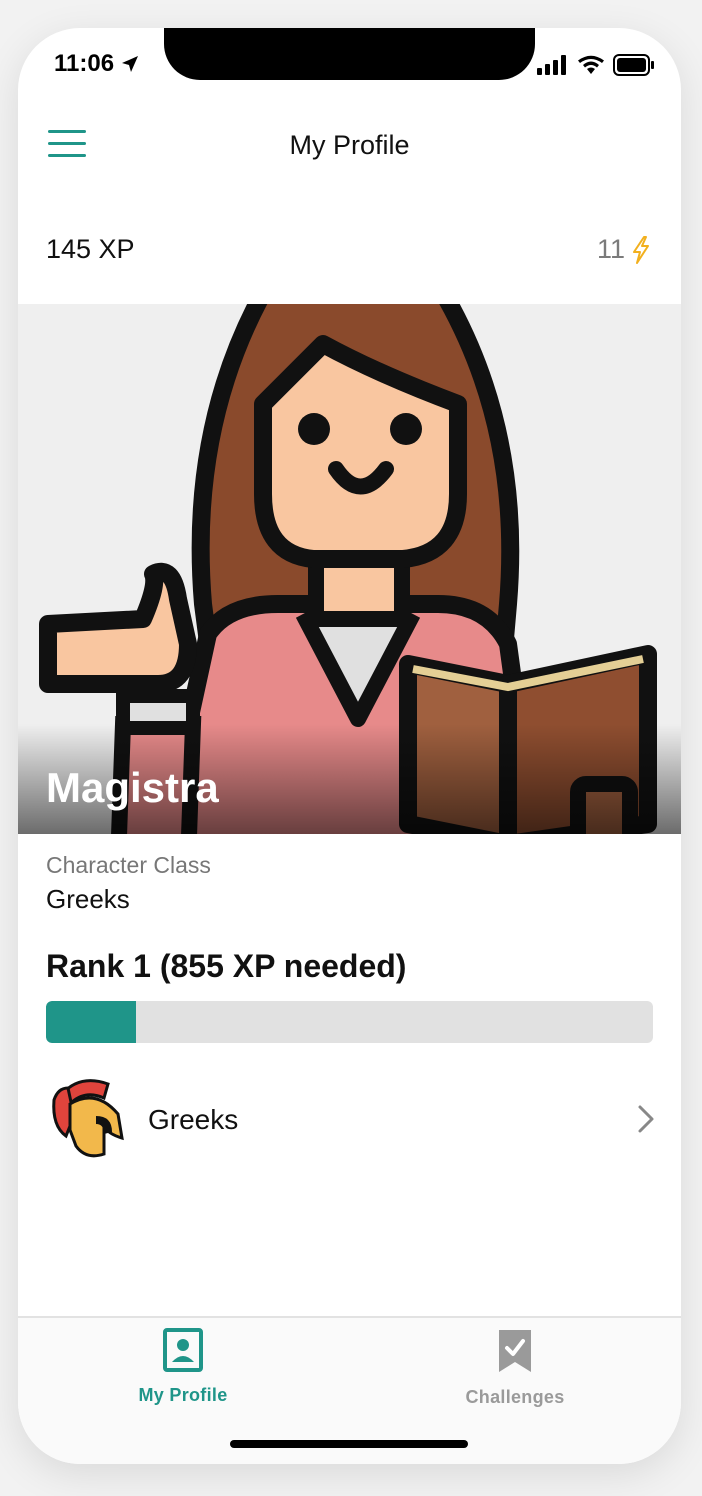 Image resolution: width=702 pixels, height=1496 pixels. What do you see at coordinates (349, 1022) in the screenshot?
I see `rank-progress-bar` at bounding box center [349, 1022].